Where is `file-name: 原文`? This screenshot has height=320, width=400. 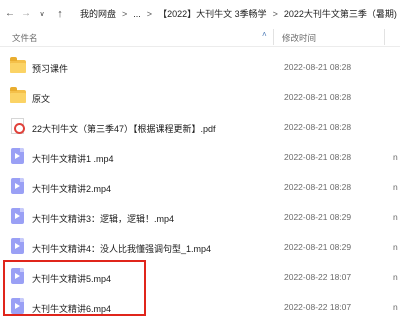 file-name: 原文 is located at coordinates (41, 99).